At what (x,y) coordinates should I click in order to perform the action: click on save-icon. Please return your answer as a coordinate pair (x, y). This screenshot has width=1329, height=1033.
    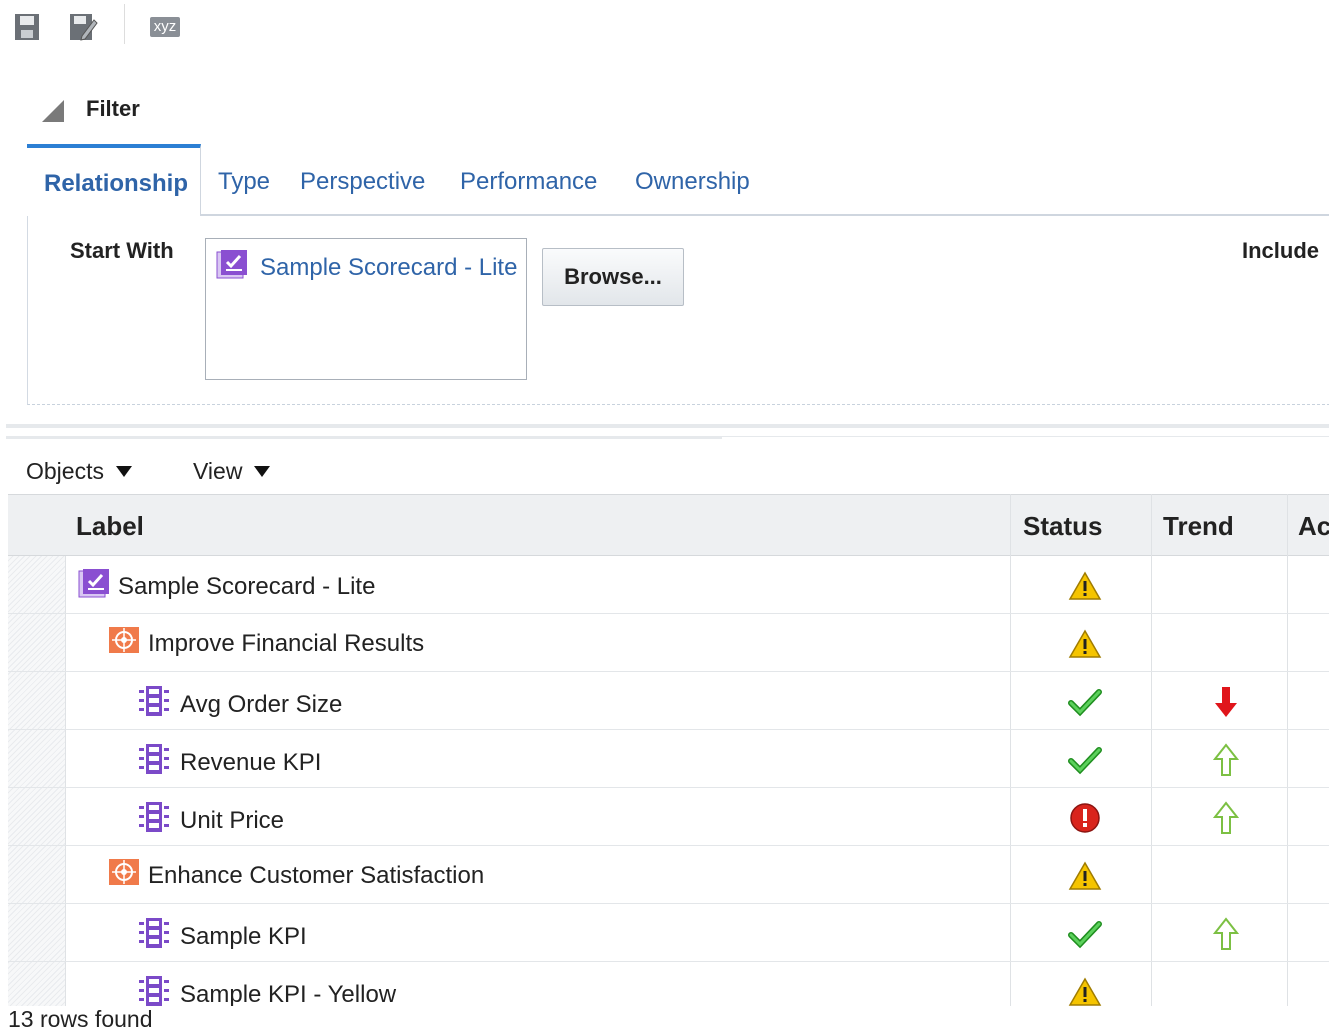
    Looking at the image, I should click on (27, 27).